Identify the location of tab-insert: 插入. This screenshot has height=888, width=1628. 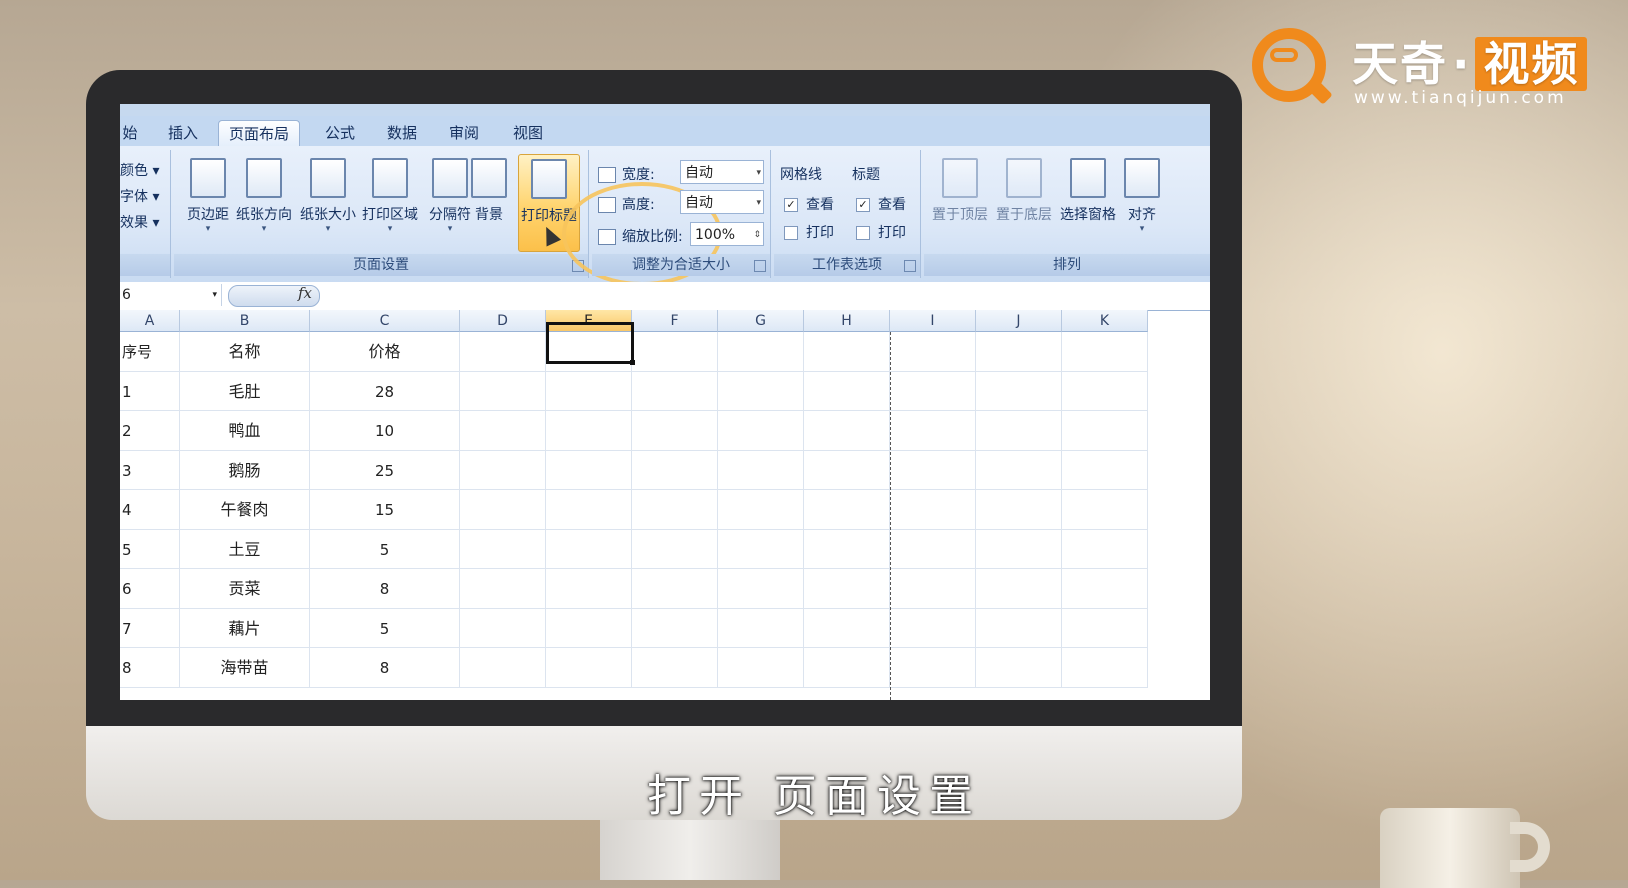
(183, 133).